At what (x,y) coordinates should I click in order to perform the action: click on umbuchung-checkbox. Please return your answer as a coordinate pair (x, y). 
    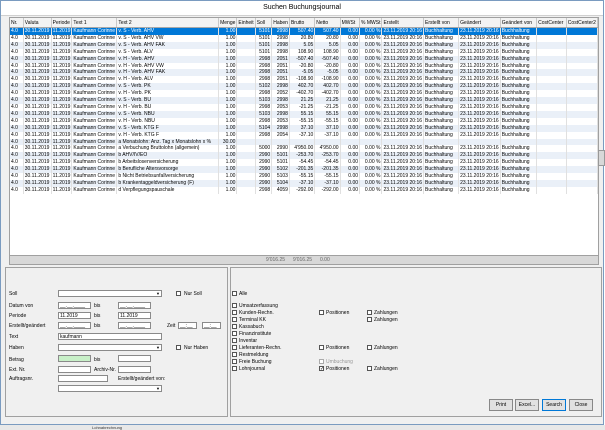
    Looking at the image, I should click on (321, 361).